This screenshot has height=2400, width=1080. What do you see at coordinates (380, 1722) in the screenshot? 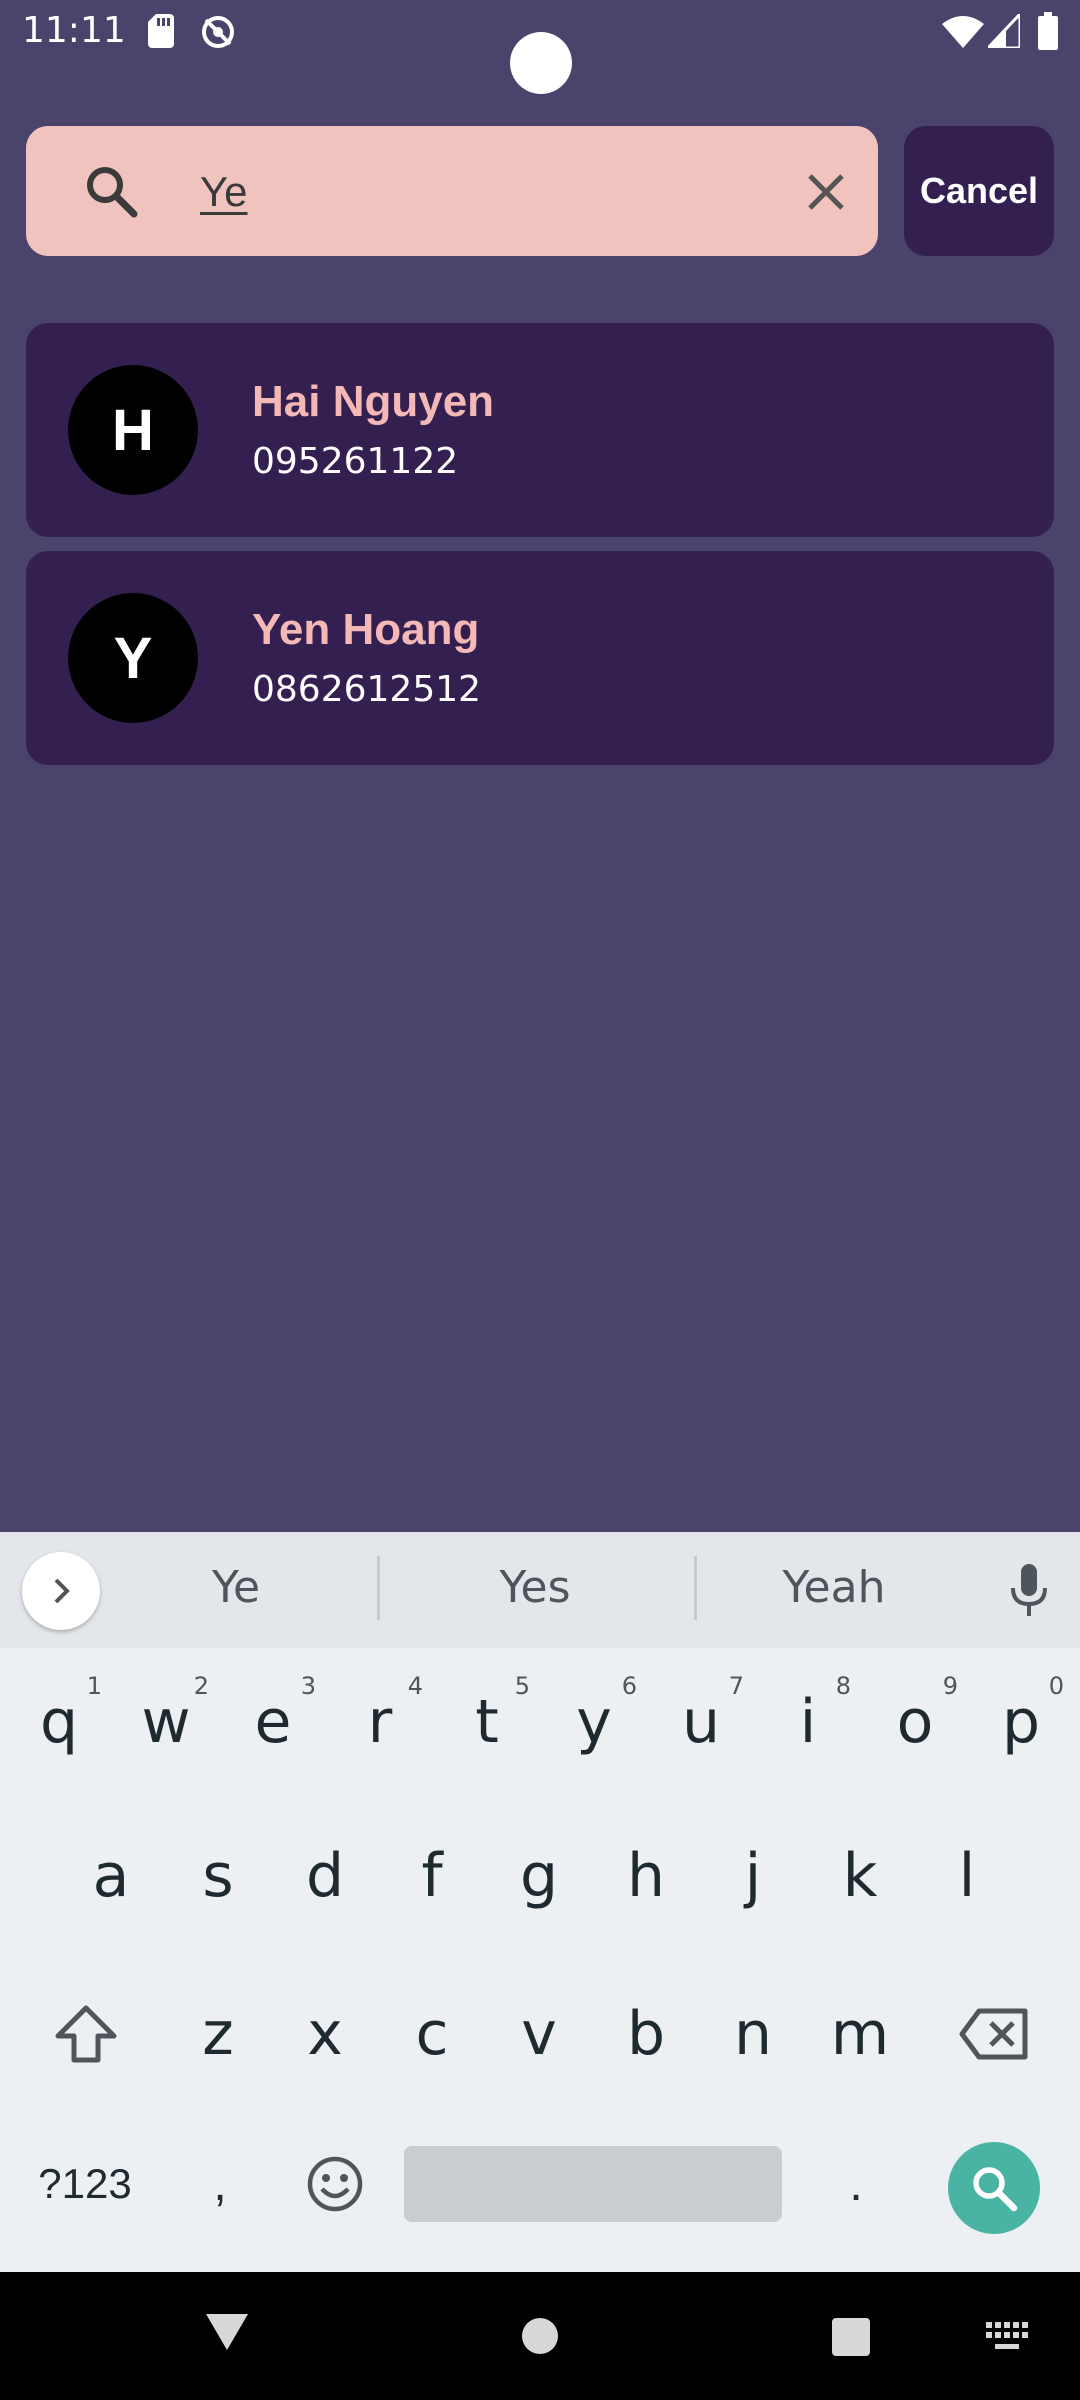
I see `key-r: r4` at bounding box center [380, 1722].